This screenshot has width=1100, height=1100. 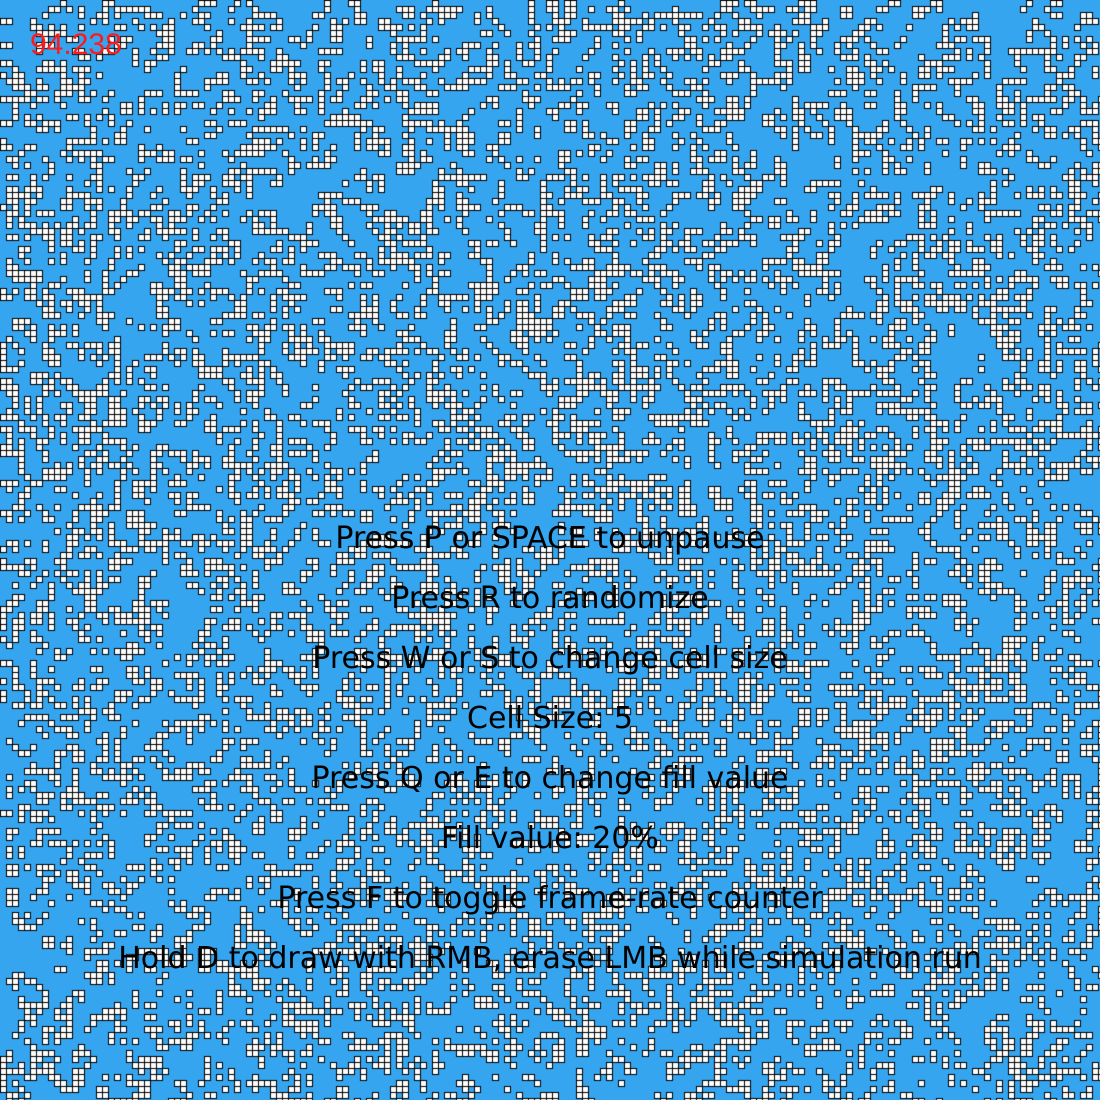 I want to click on randomize-instruction: Press R to randomize, so click(x=550, y=598).